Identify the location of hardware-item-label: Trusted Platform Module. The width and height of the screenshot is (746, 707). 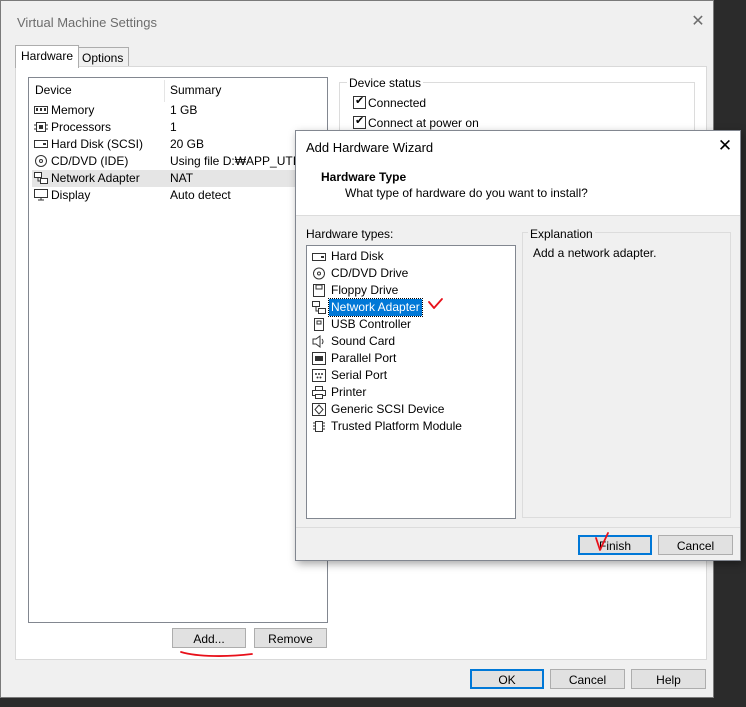
(396, 426).